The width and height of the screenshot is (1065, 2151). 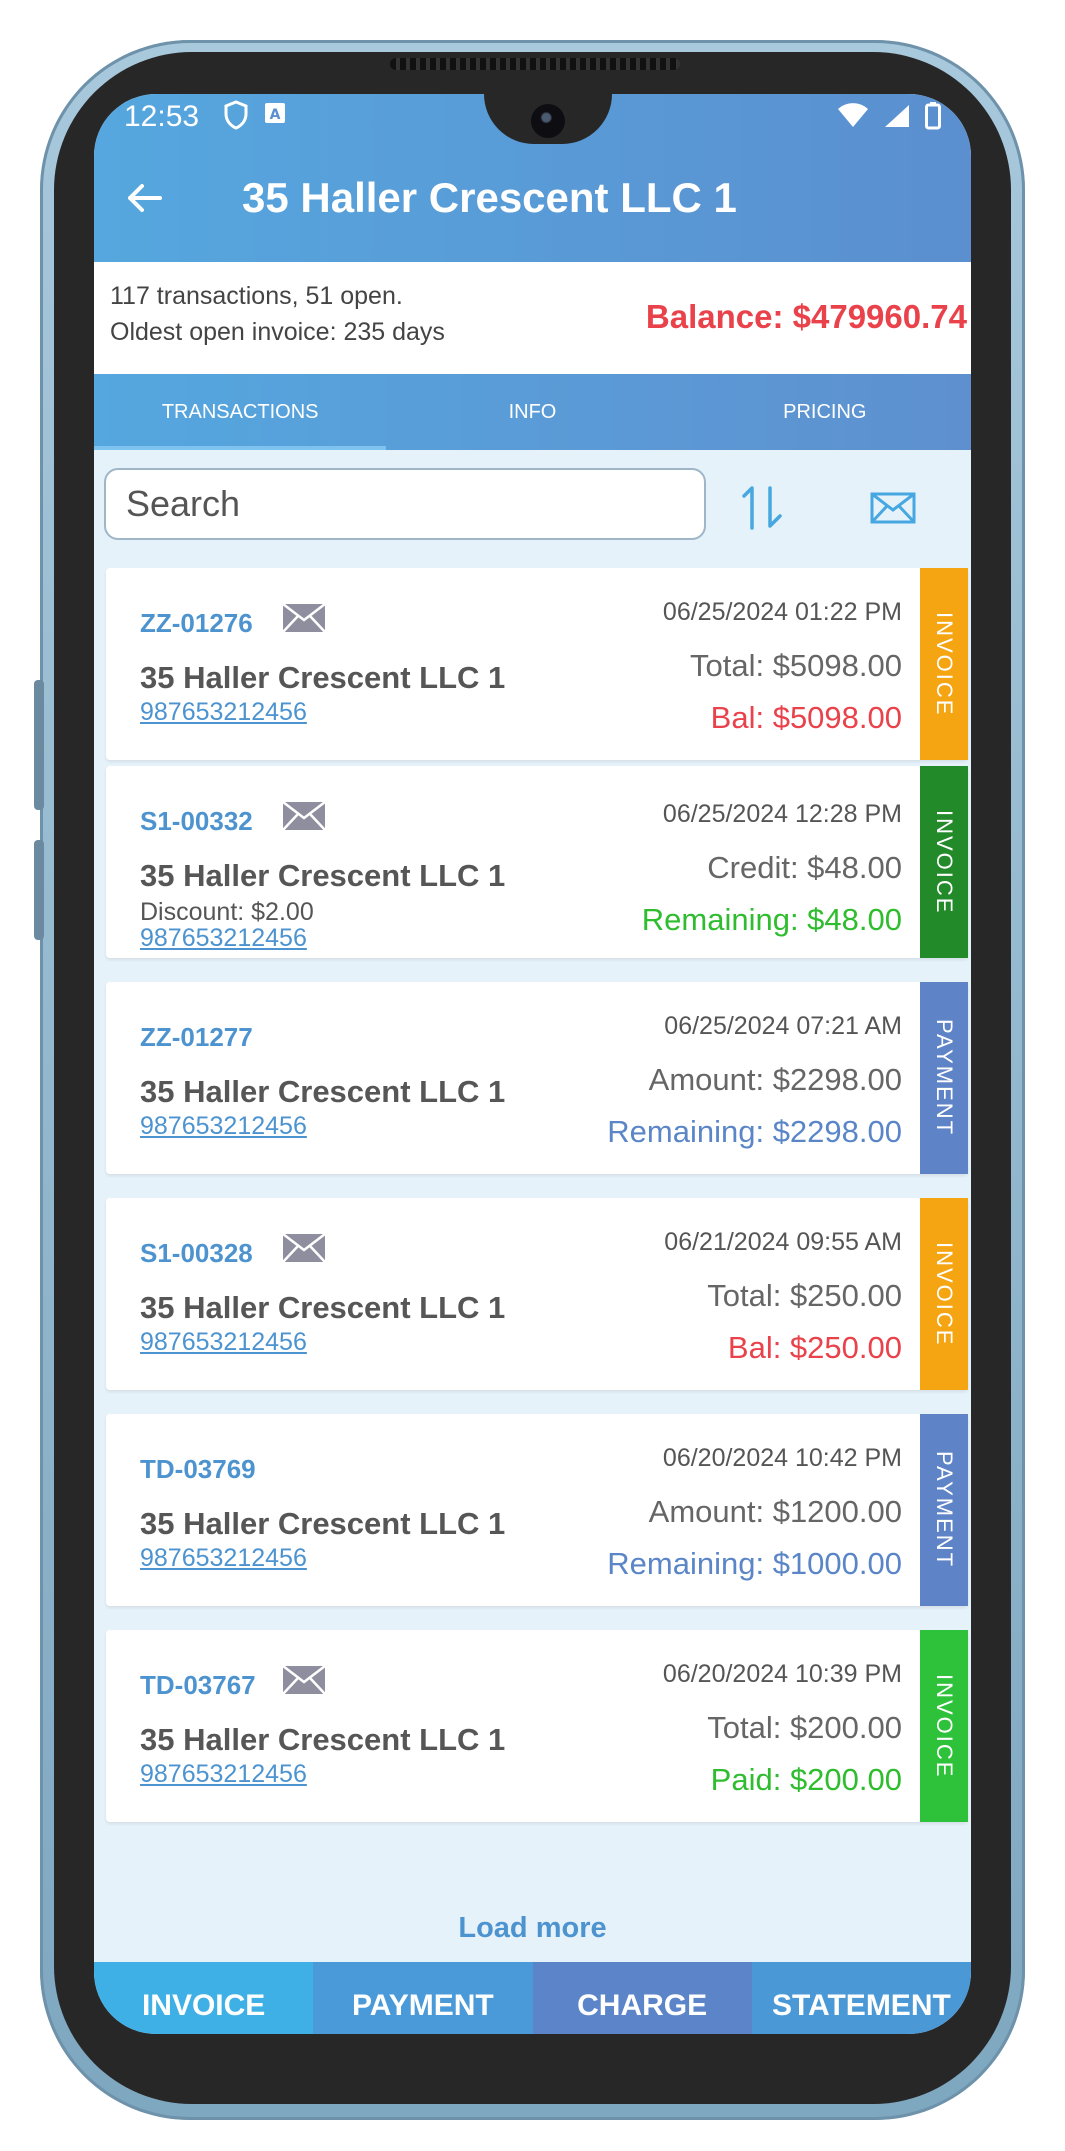 I want to click on status-time: 12:53, so click(x=162, y=116).